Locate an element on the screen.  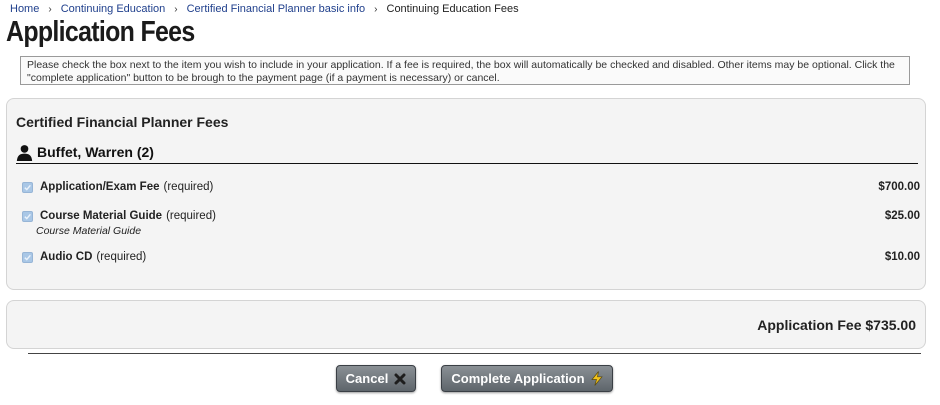
fee-amount: $700.00 is located at coordinates (899, 187).